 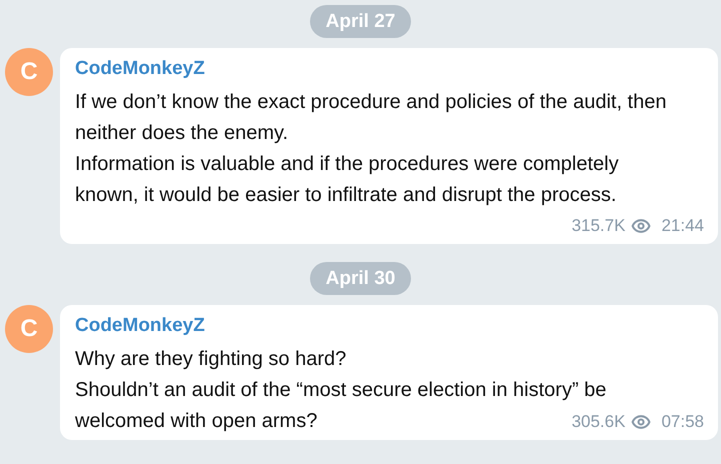 I want to click on message-text: Information is valuable and if the procedures were completely, so click(x=347, y=164).